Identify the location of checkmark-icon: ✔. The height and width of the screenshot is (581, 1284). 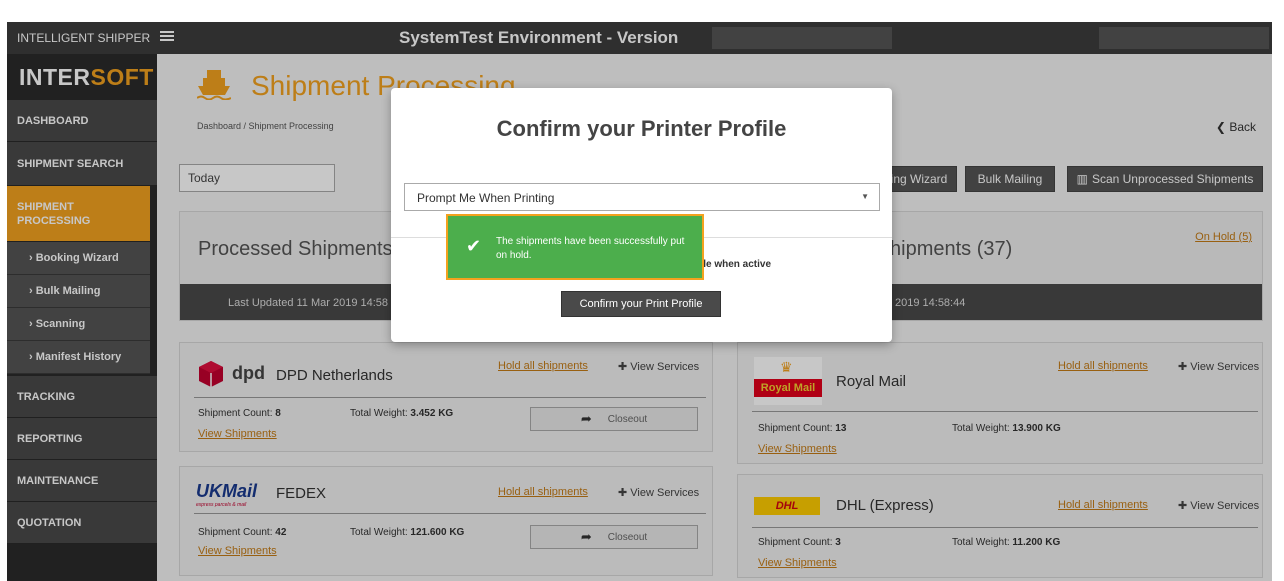
(474, 246).